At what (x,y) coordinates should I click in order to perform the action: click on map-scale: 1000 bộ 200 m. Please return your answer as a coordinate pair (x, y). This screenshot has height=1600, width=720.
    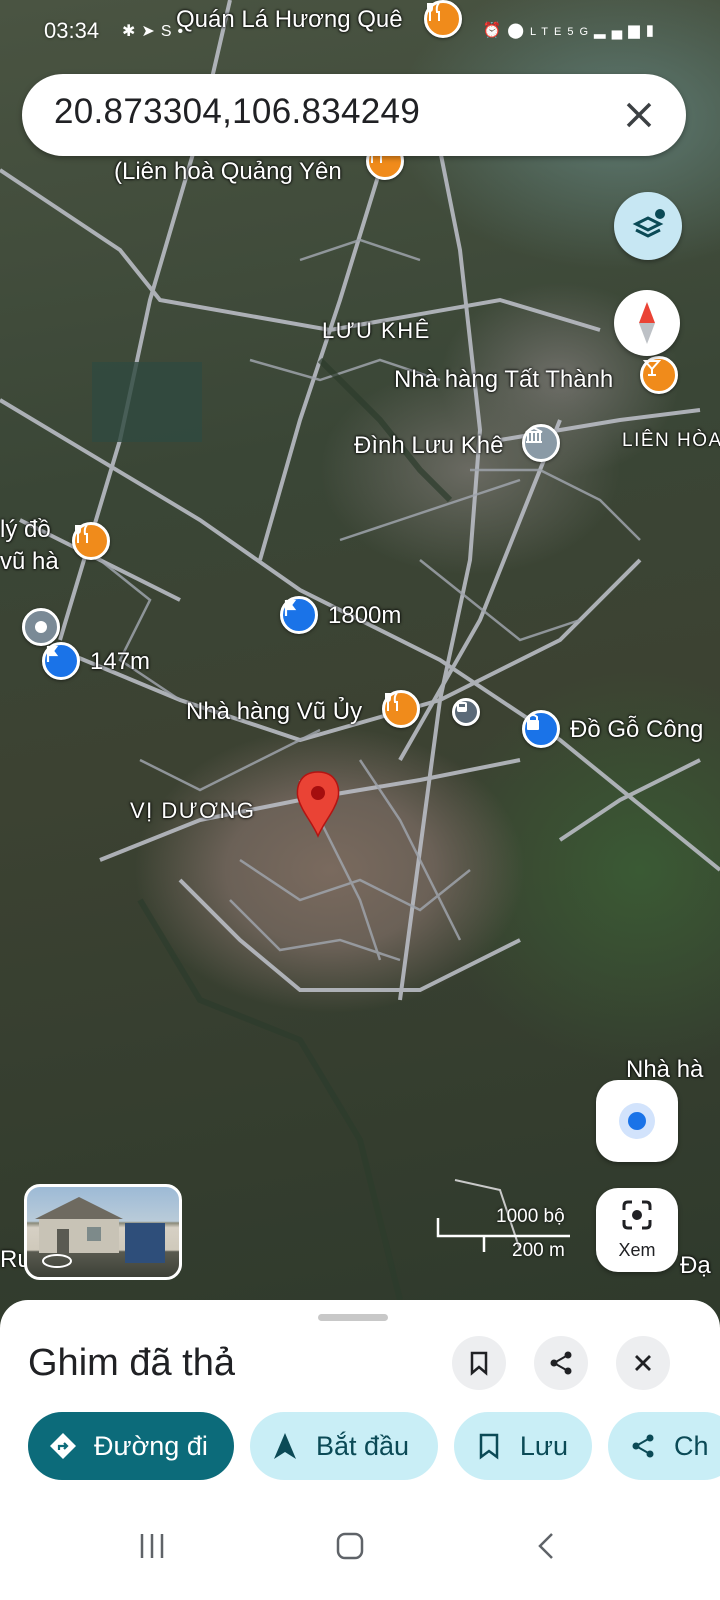
    Looking at the image, I should click on (506, 1236).